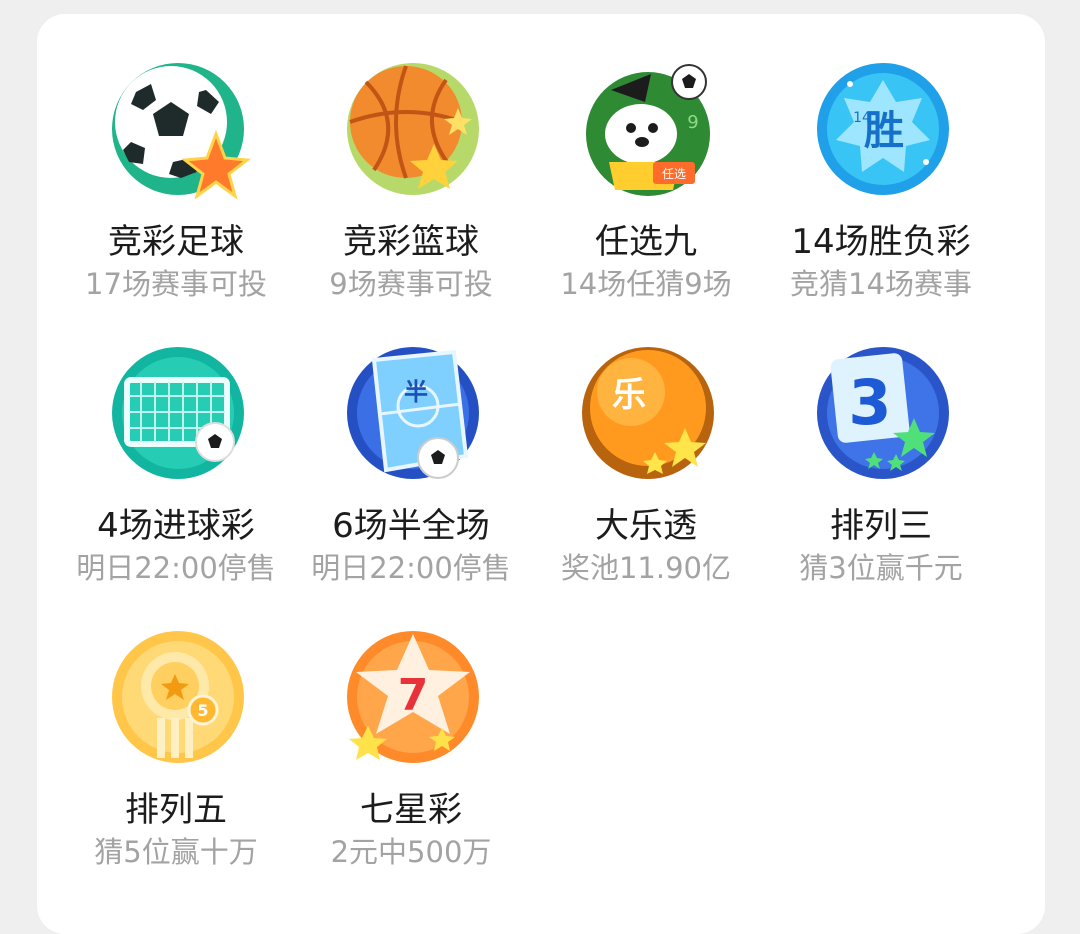 The width and height of the screenshot is (1080, 934). I want to click on lottery-item-qi-xing-cai: 7 七星彩 2元中500万, so click(411, 755).